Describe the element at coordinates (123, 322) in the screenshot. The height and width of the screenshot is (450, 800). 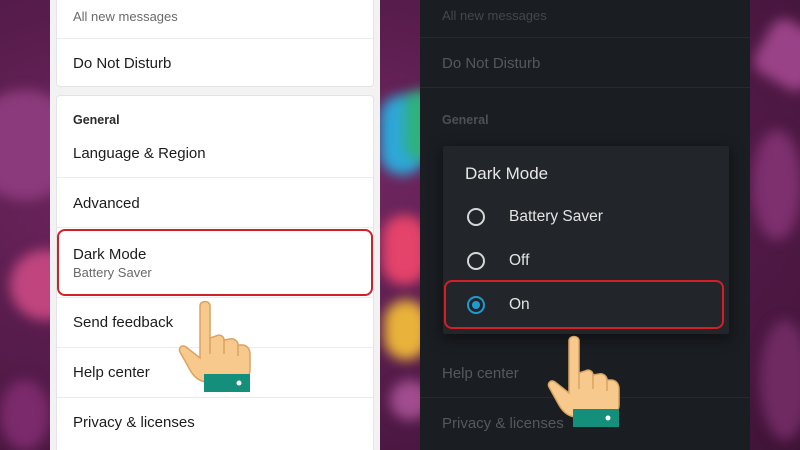
I see `send-feedback-label: Send feedback` at that location.